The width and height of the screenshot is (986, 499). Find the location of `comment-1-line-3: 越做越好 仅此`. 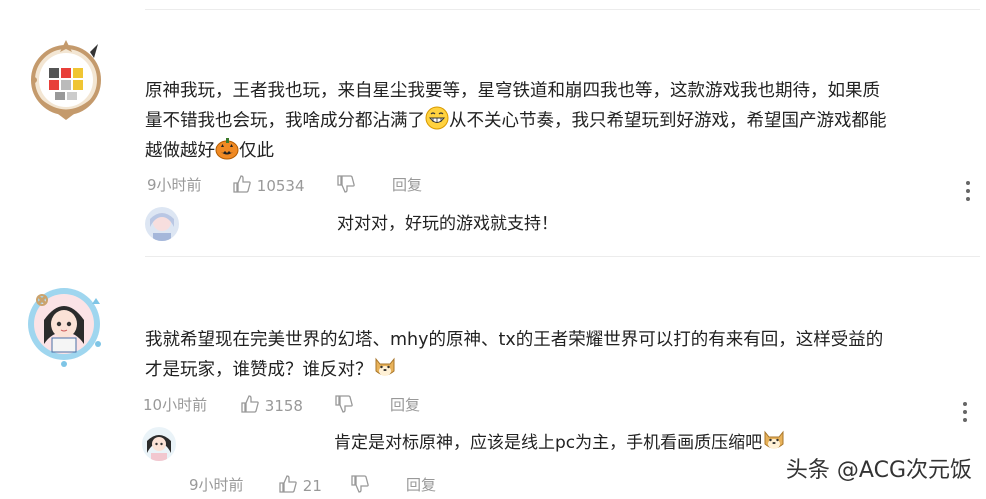

comment-1-line-3: 越做越好 仅此 is located at coordinates (516, 151).